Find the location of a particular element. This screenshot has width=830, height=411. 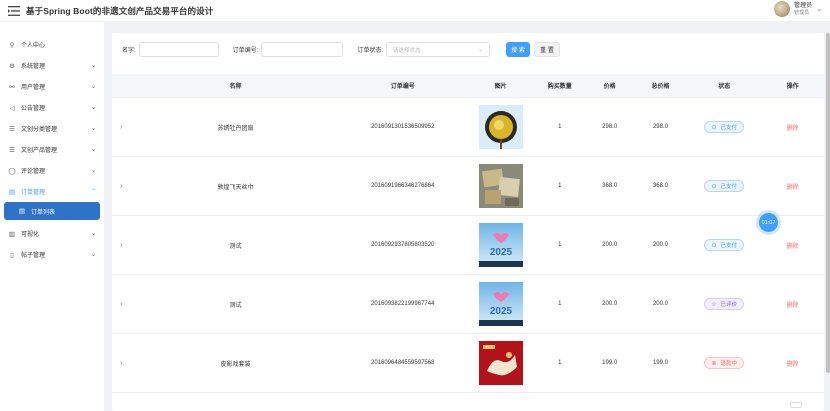

table-header: 名称 订单编号 图片 购买数量 价格 总价格 状态 操作 is located at coordinates (468, 86).